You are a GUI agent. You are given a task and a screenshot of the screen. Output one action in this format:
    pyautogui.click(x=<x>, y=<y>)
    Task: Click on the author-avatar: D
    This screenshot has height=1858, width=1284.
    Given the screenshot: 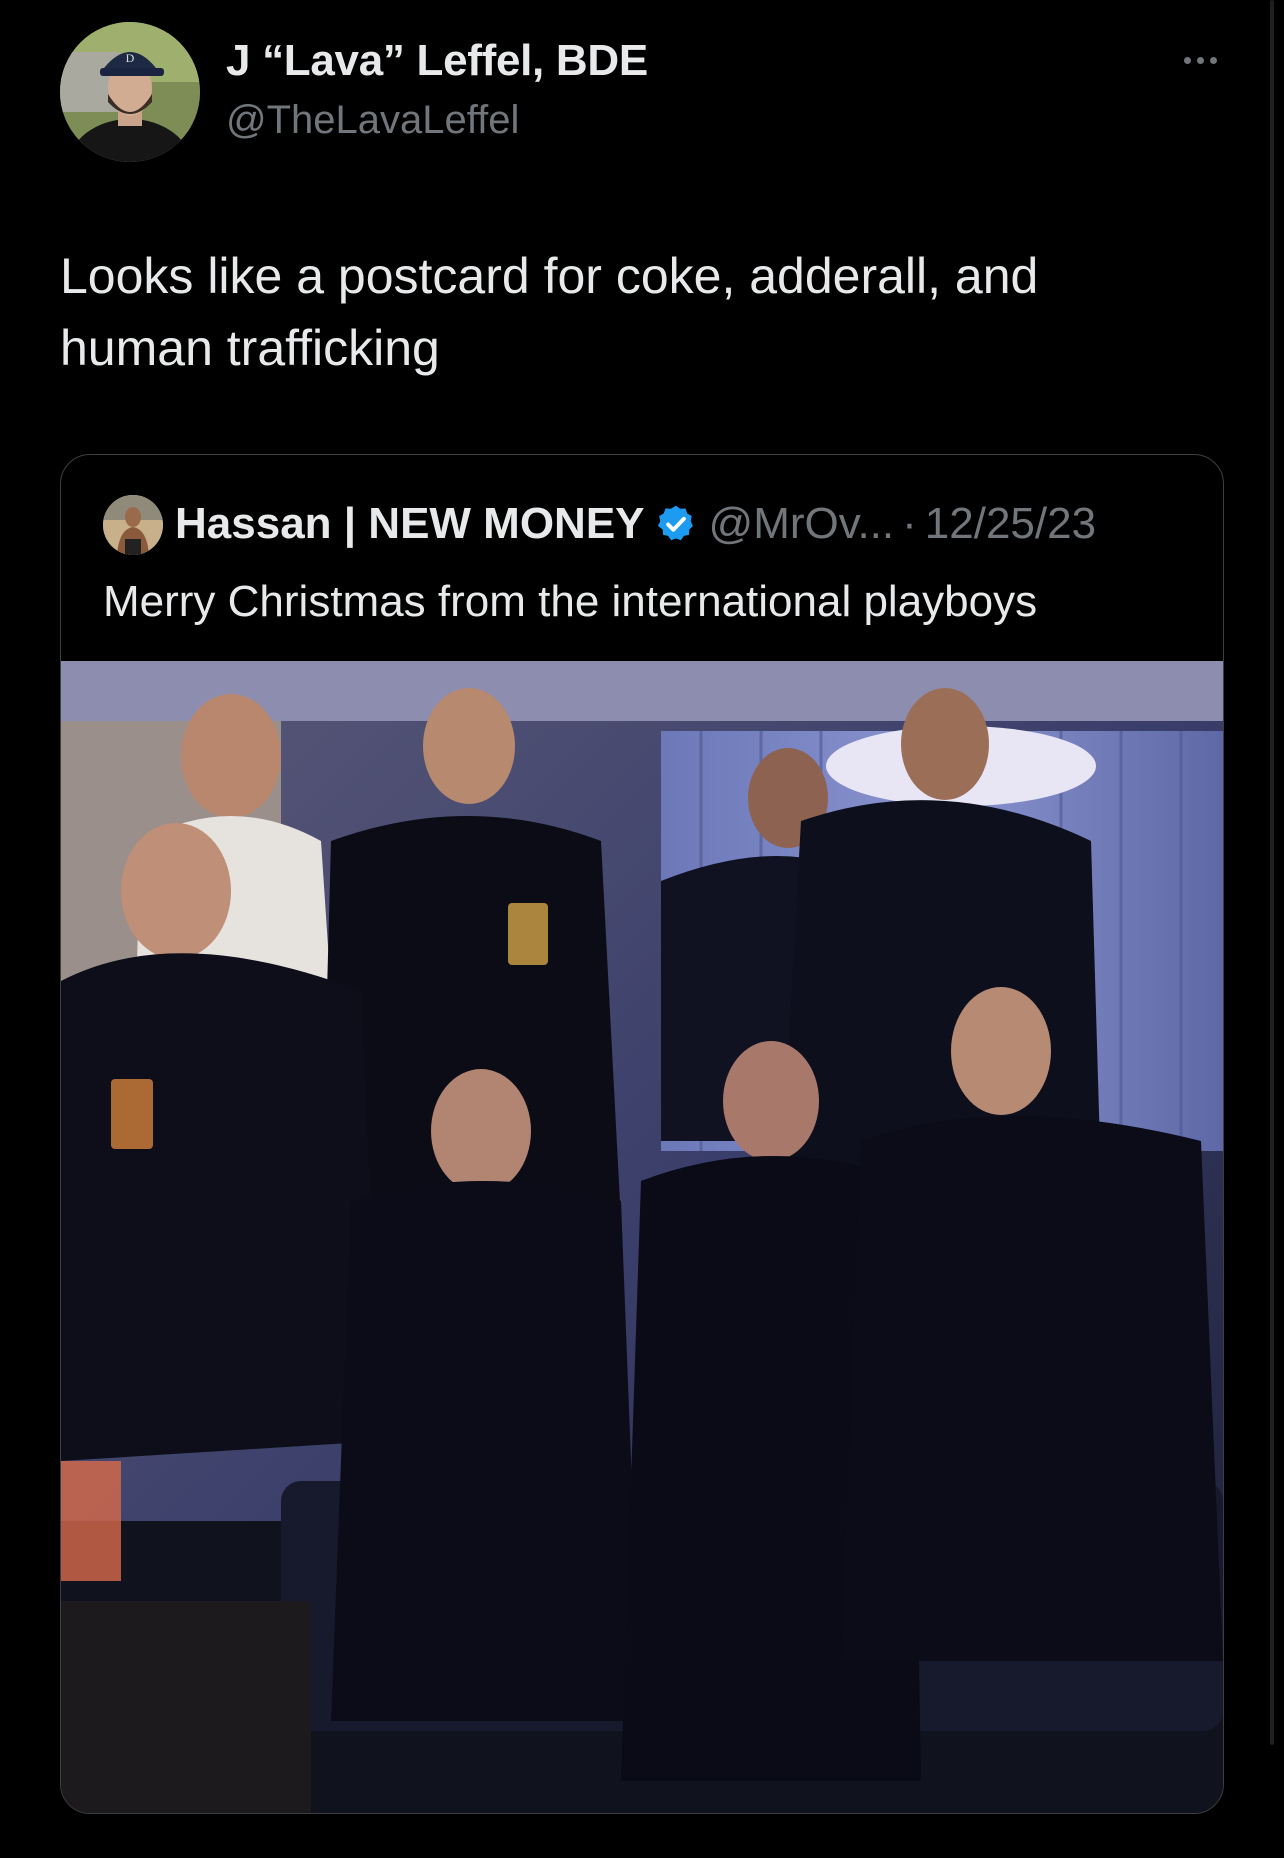 What is the action you would take?
    pyautogui.click(x=130, y=92)
    